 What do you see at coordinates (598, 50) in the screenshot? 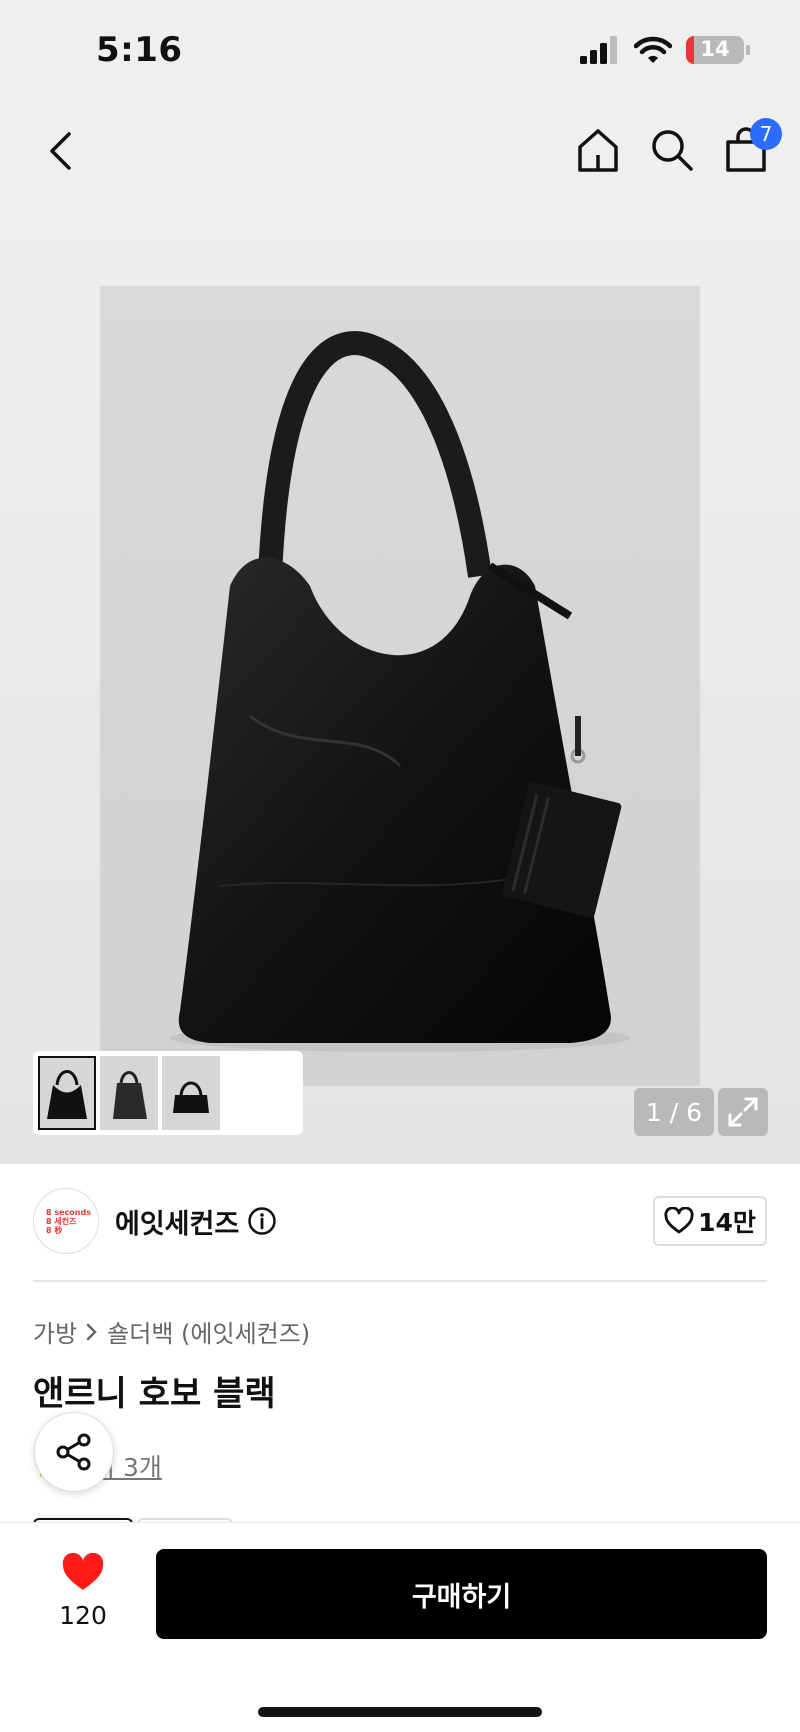
I see `signal-icon` at bounding box center [598, 50].